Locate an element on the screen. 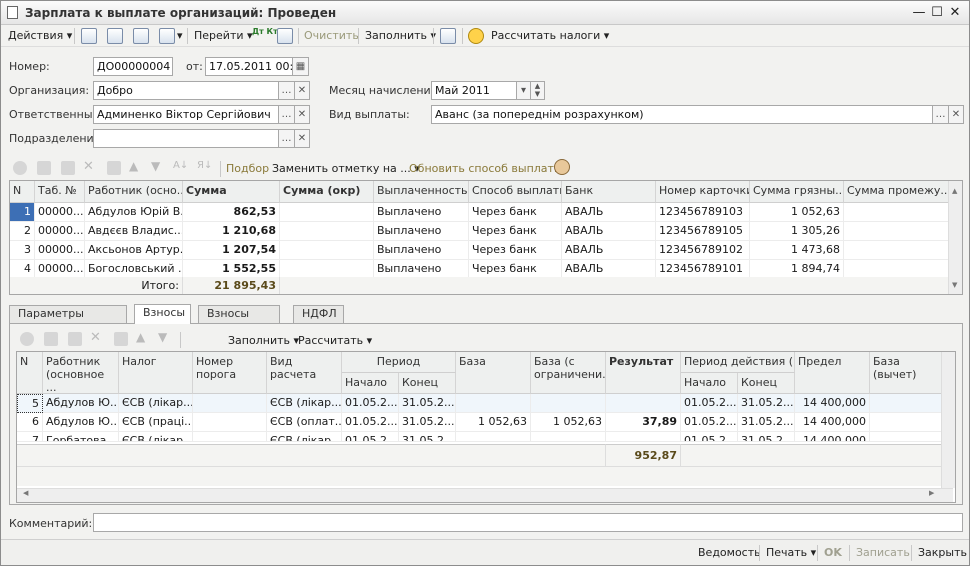  row-number: 6 is located at coordinates (30, 422).